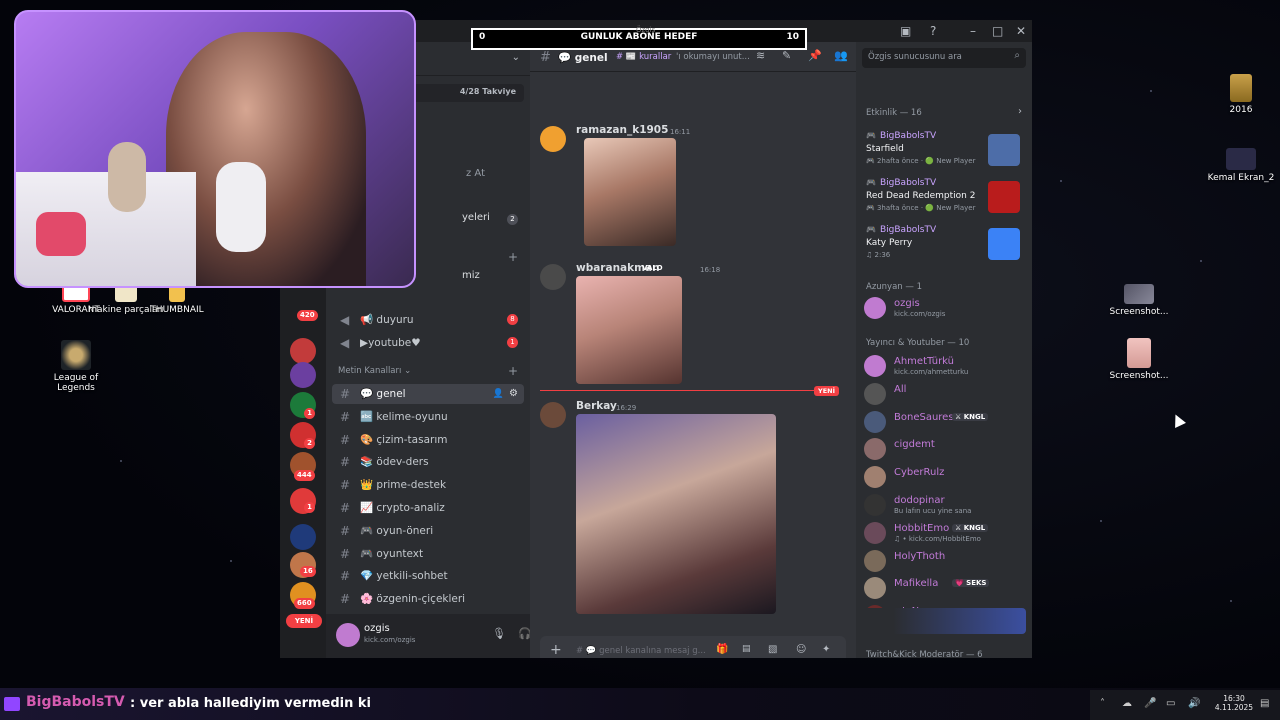 This screenshot has height=720, width=1280. I want to click on channel-name: 📢 duyuru, so click(387, 320).